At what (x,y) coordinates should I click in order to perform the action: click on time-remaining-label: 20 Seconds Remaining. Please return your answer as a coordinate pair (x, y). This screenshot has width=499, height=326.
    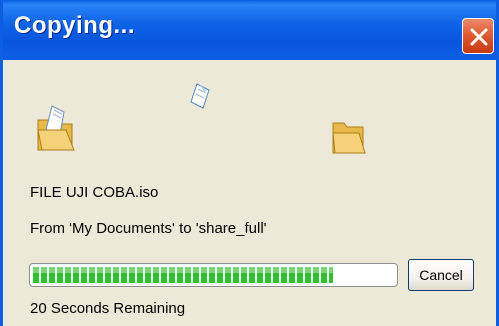
    Looking at the image, I should click on (108, 308).